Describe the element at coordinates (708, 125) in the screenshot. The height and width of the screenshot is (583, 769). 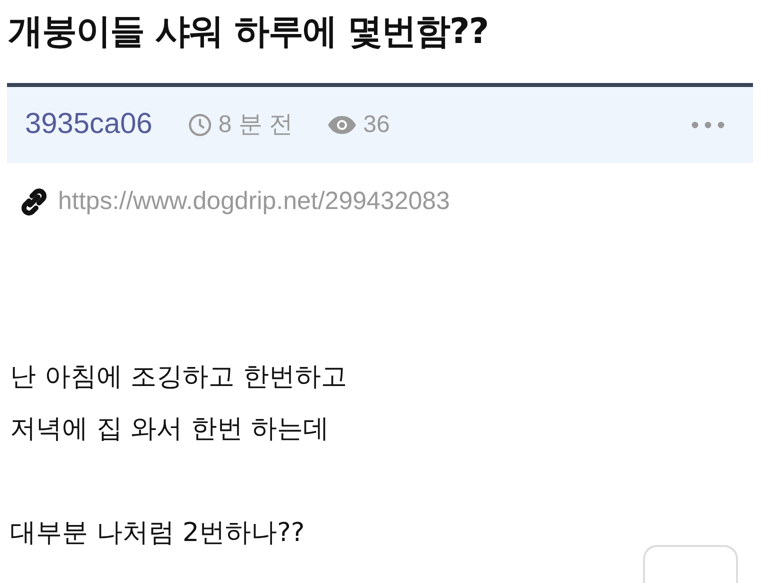
I see `more-icon` at that location.